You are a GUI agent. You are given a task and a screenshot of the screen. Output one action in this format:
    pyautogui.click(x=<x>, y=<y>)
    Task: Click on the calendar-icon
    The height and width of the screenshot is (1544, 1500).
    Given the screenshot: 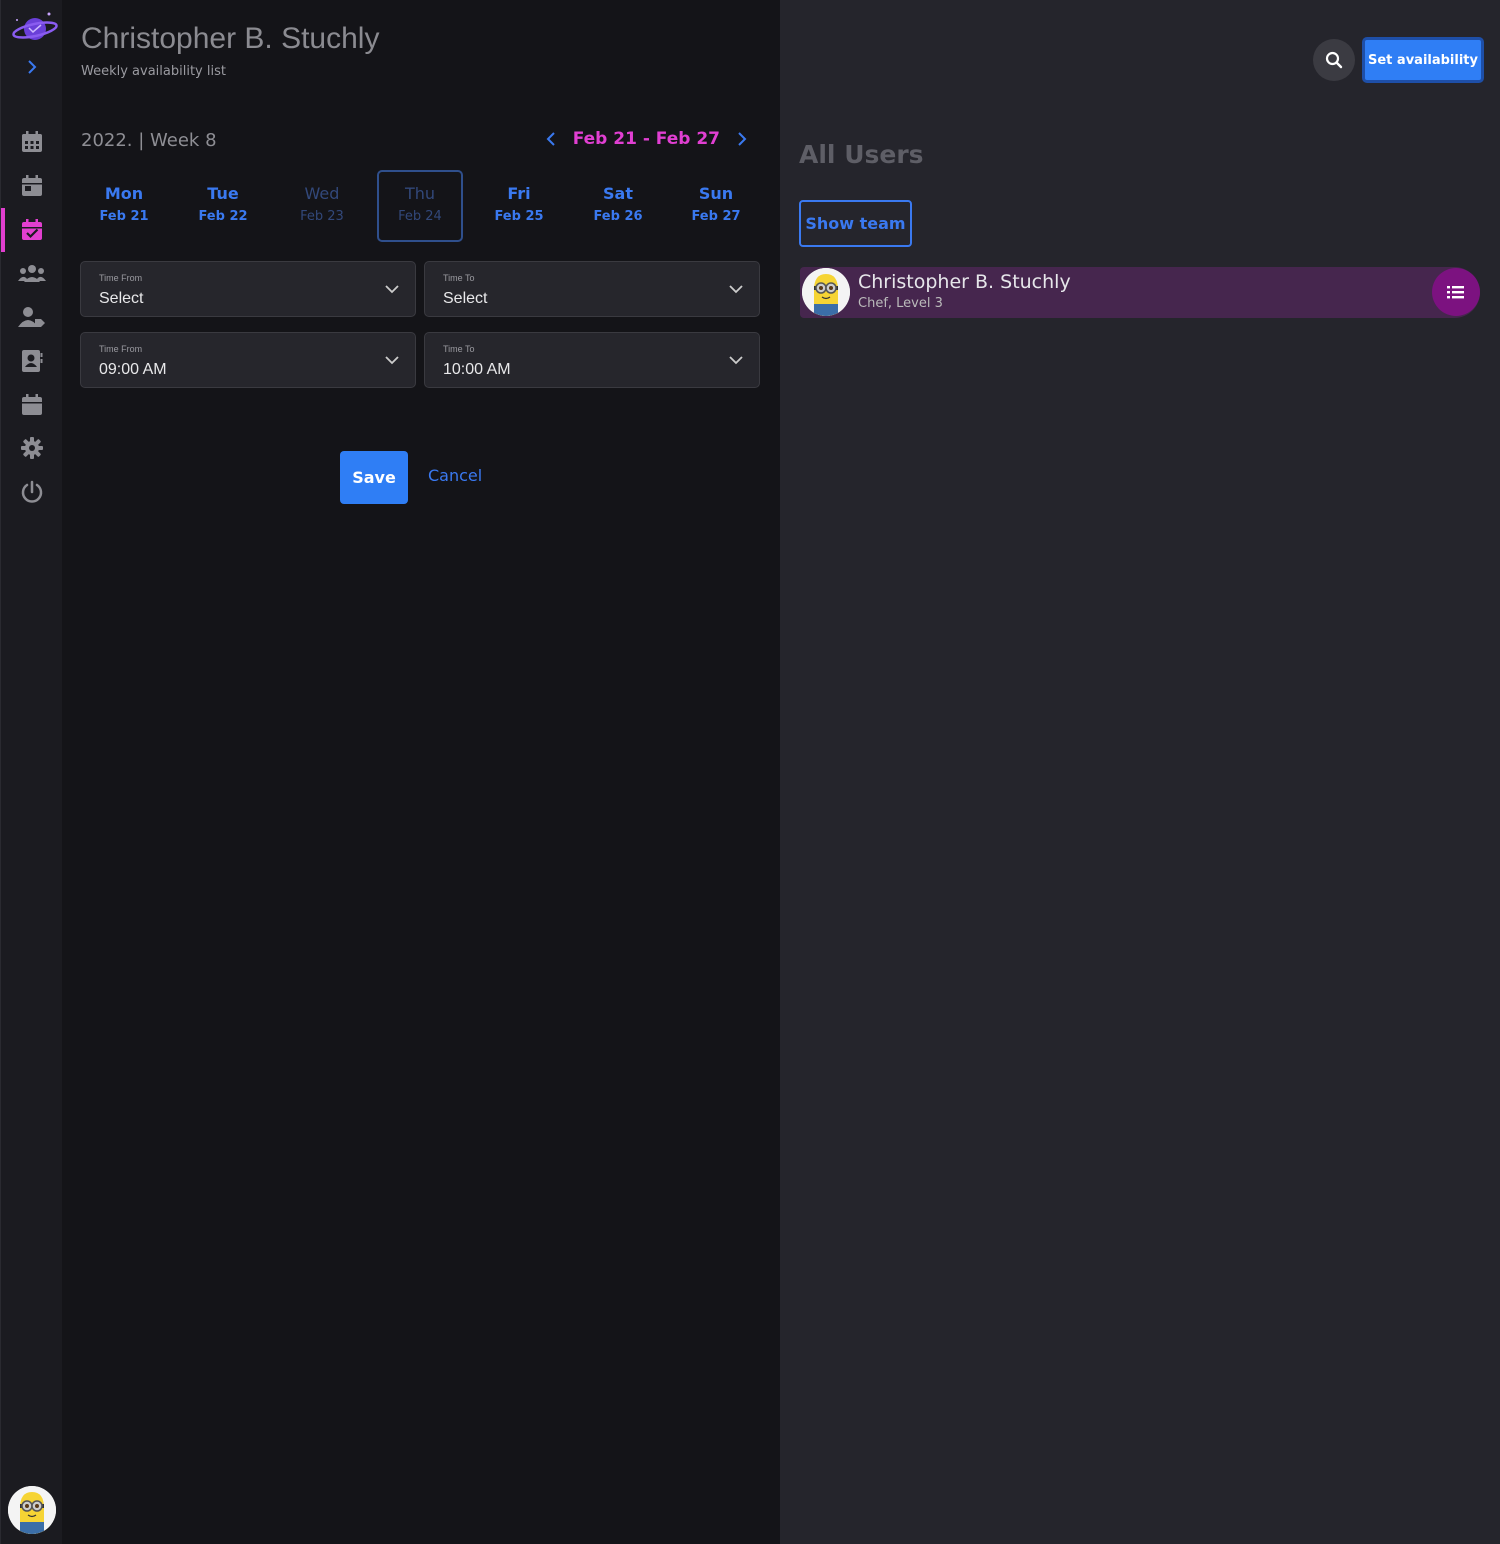 What is the action you would take?
    pyautogui.click(x=32, y=142)
    